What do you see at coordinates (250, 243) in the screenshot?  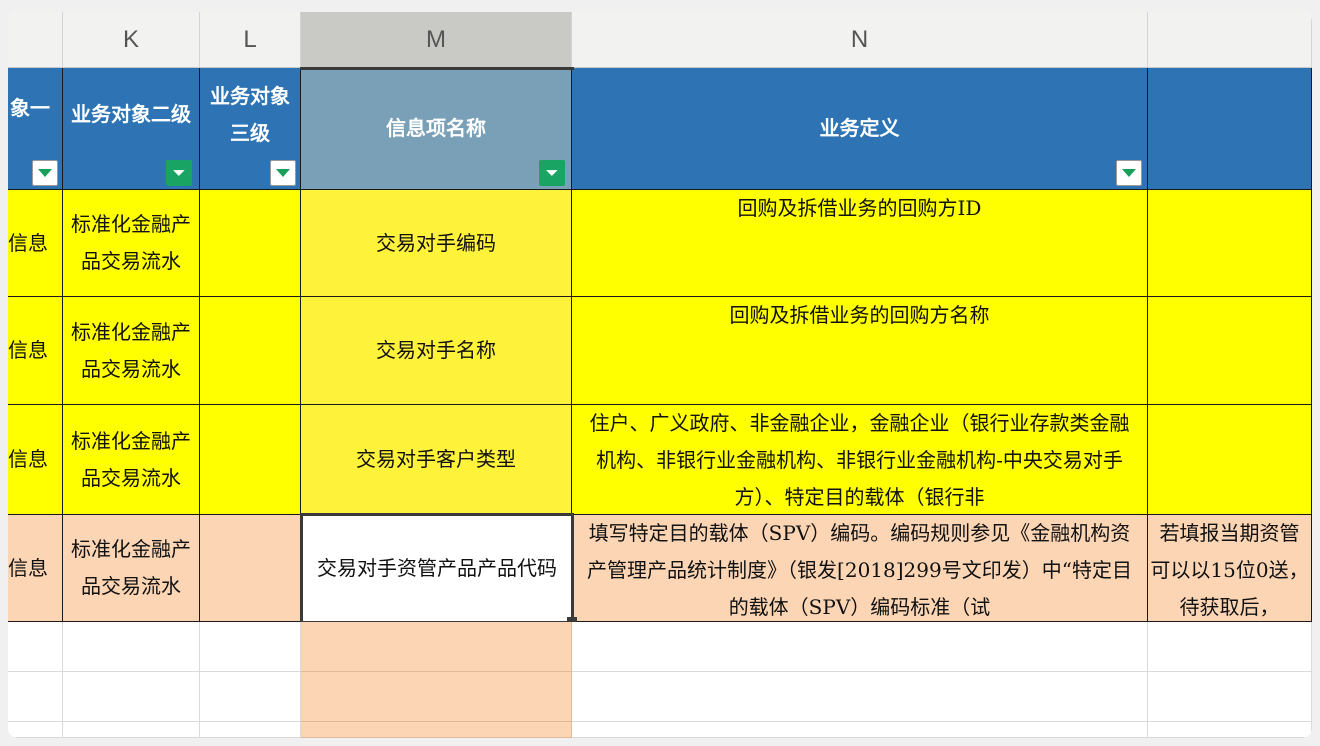 I see `cell-l1` at bounding box center [250, 243].